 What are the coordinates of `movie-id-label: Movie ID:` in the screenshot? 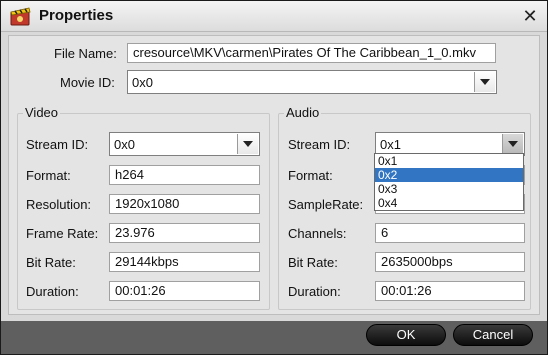 It's located at (87, 82).